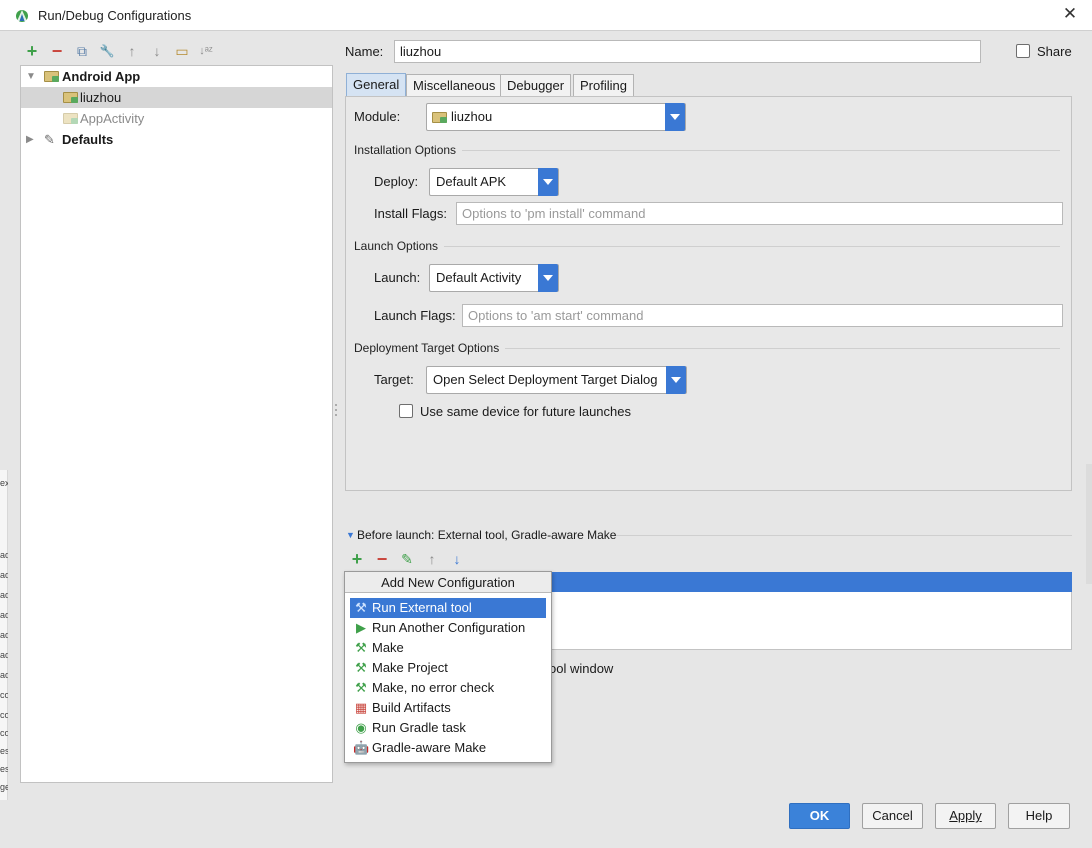 This screenshot has width=1092, height=848. I want to click on tool-window-label-fragment: ool window, so click(581, 668).